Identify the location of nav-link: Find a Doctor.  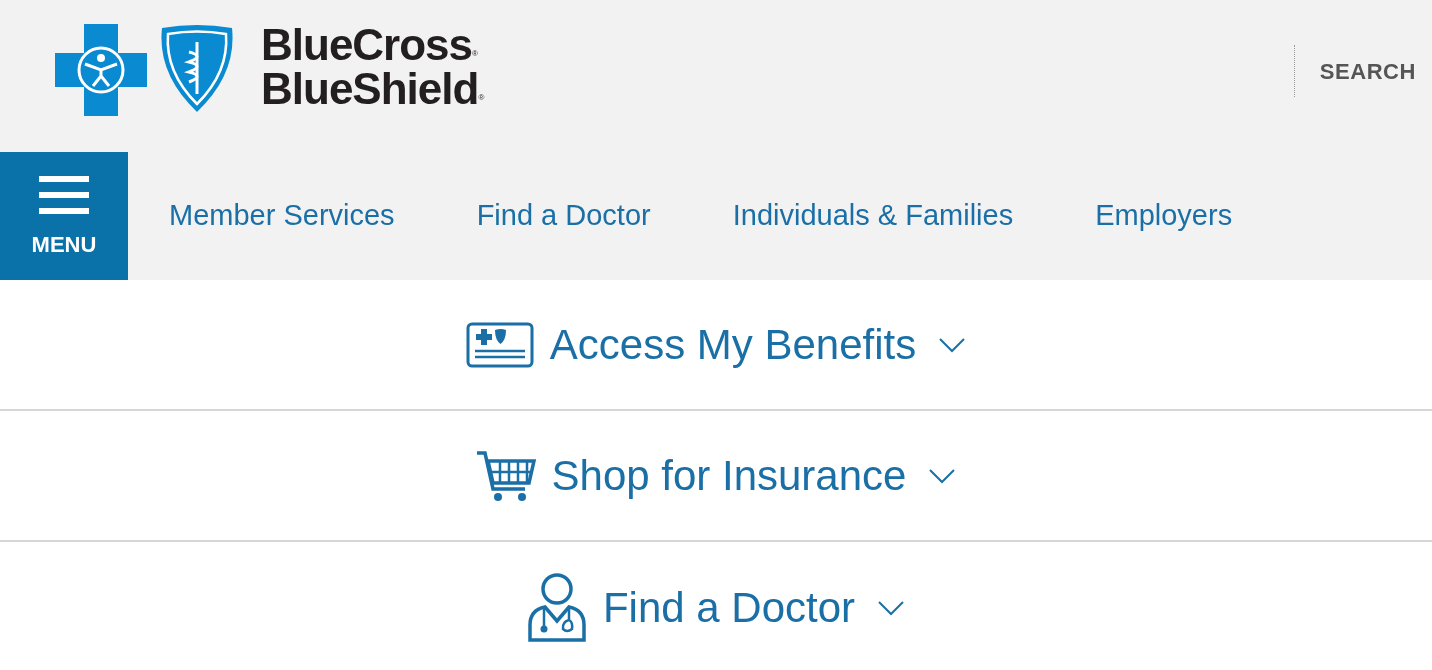
(563, 216).